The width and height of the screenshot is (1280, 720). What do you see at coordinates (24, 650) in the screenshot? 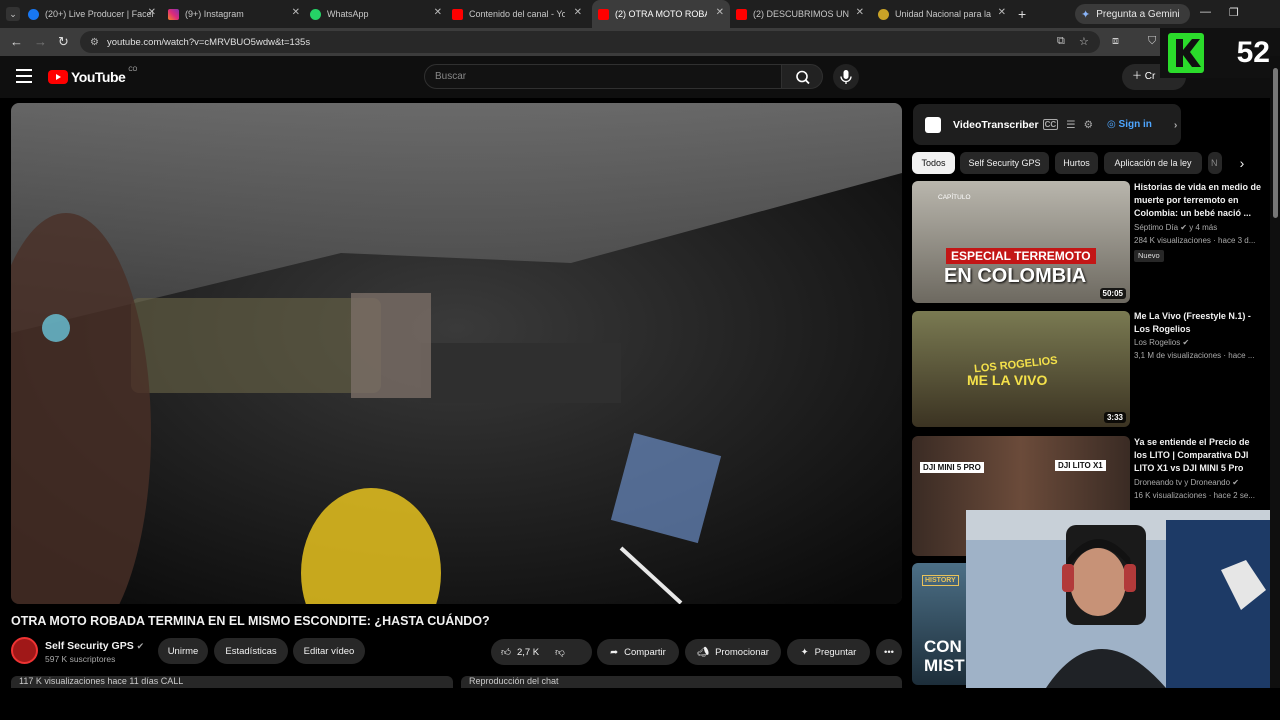
I see `channel-avatar` at bounding box center [24, 650].